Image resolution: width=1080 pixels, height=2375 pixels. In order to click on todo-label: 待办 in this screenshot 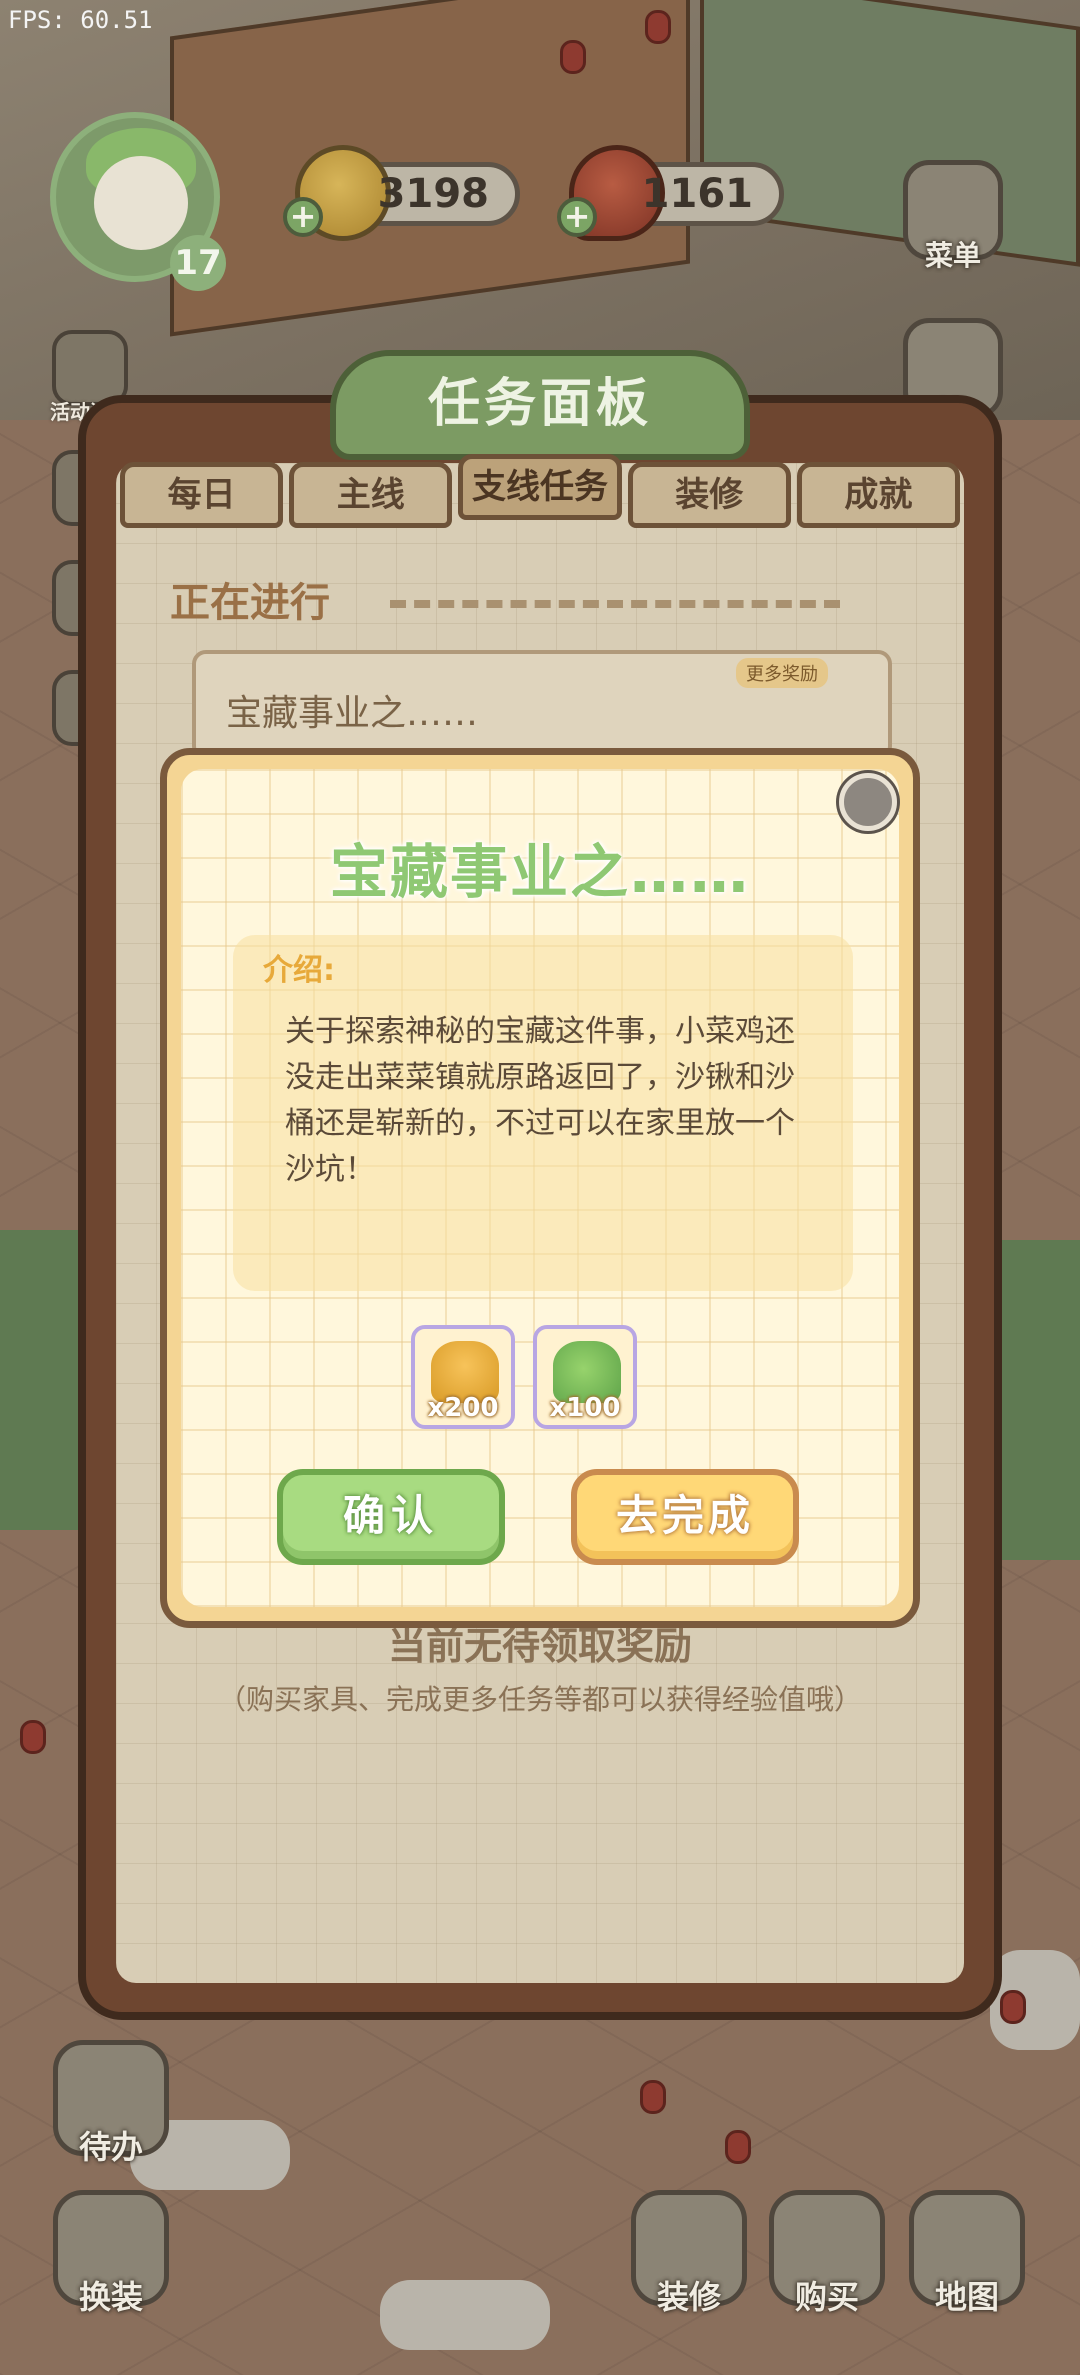, I will do `click(110, 2147)`.